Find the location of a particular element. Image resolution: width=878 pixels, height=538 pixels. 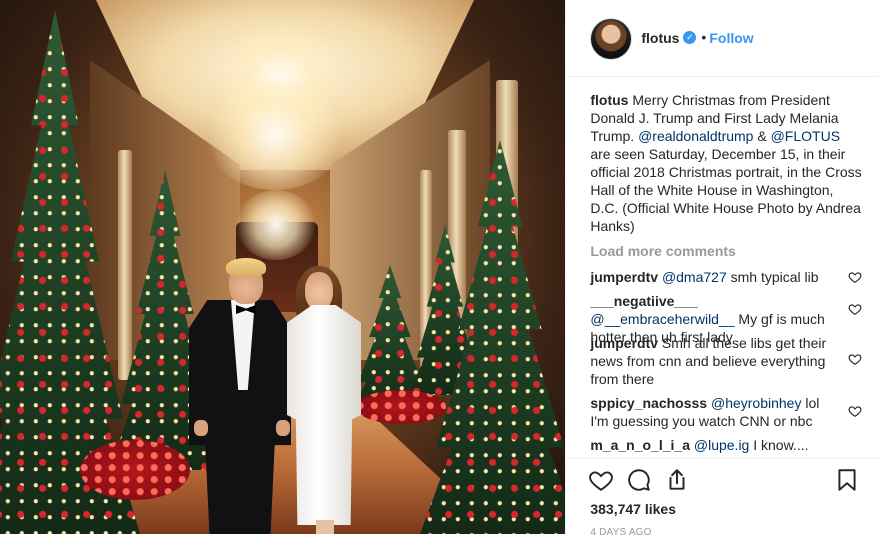

comment-mention: @heyrobinhey is located at coordinates (756, 403).